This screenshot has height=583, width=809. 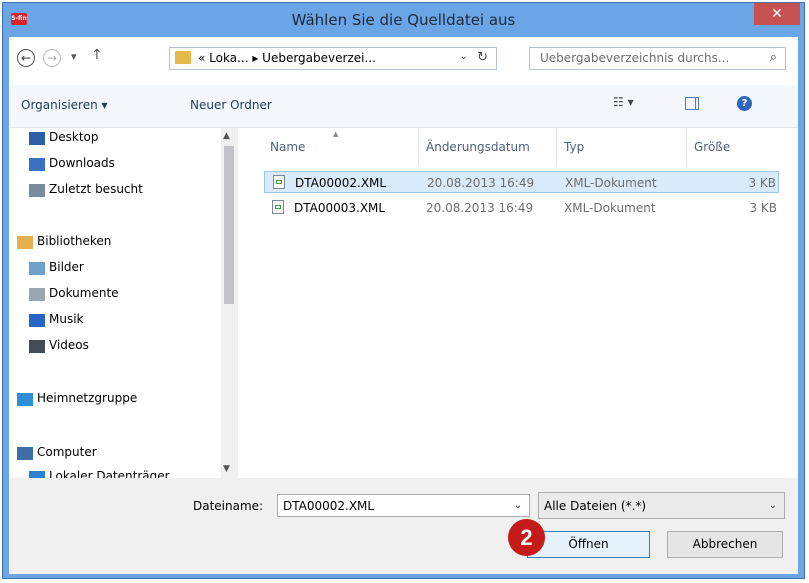 What do you see at coordinates (661, 505) in the screenshot?
I see `file-type-filter: Alle Dateien (*.*) ⌄` at bounding box center [661, 505].